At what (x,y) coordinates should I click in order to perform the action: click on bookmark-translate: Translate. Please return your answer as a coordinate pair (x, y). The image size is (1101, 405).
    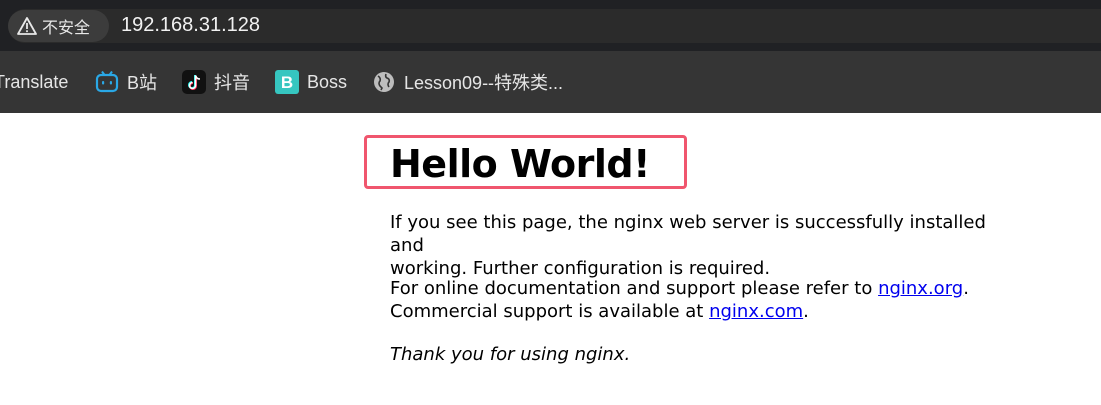
    Looking at the image, I should click on (34, 82).